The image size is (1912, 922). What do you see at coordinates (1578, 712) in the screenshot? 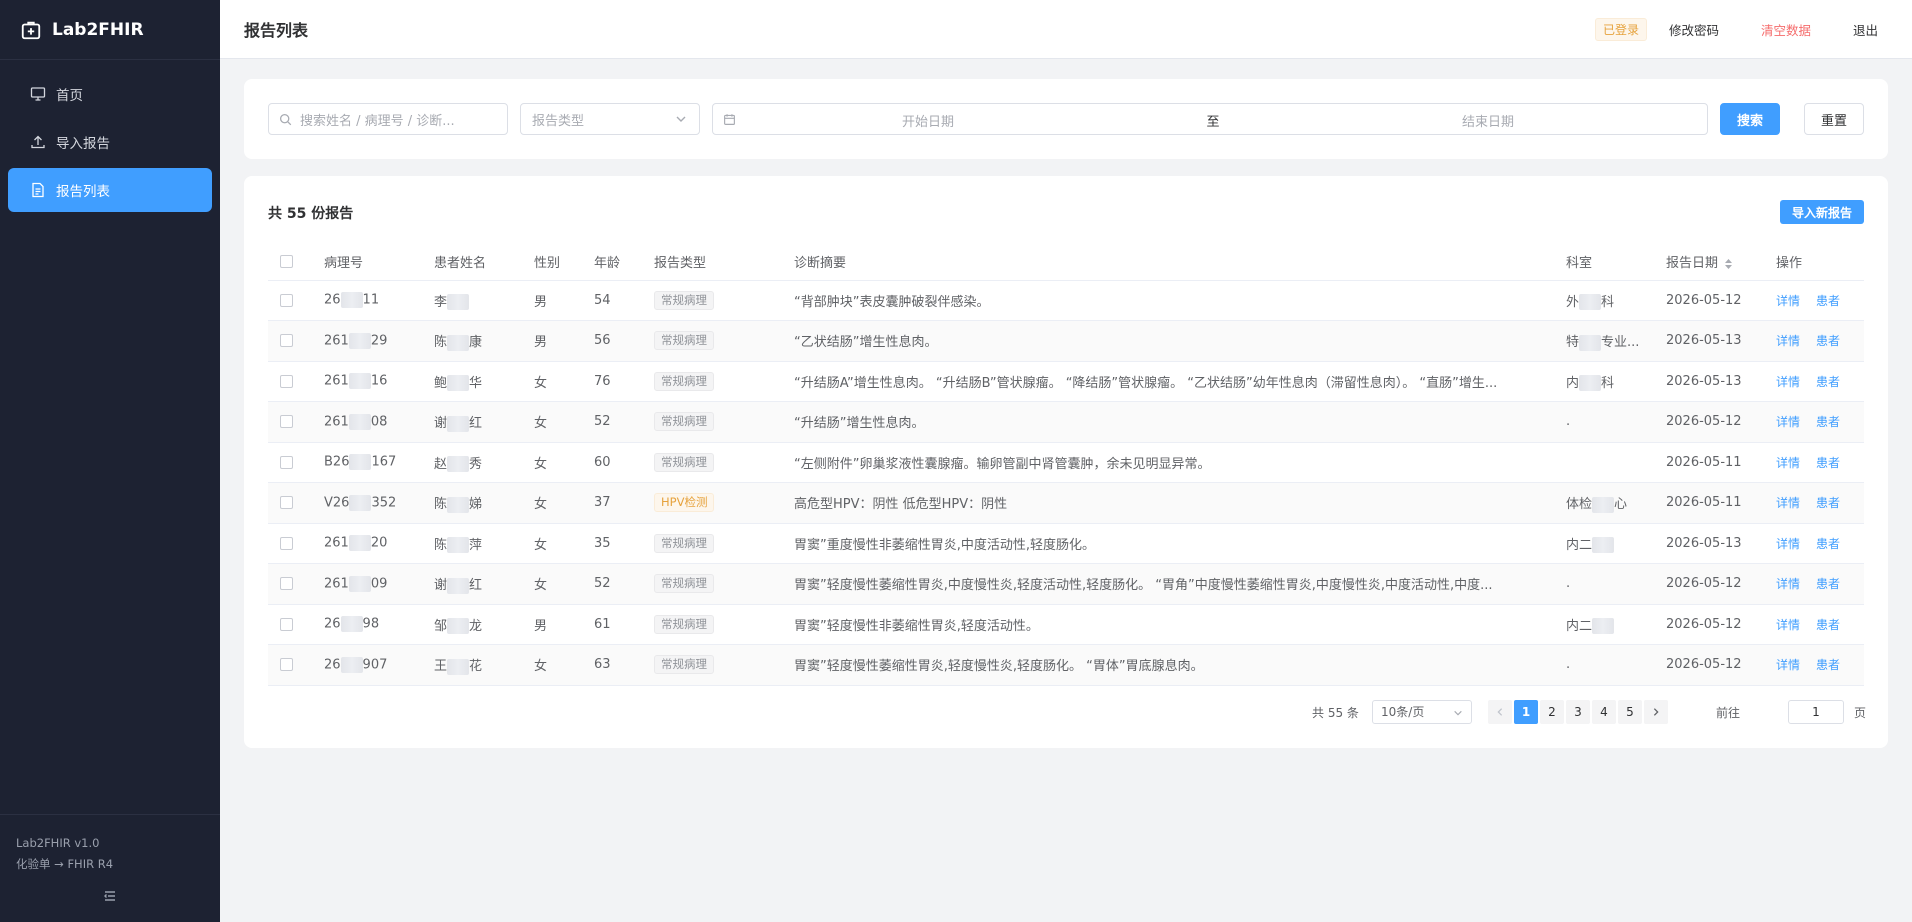
I see `page-button-3: 3` at bounding box center [1578, 712].